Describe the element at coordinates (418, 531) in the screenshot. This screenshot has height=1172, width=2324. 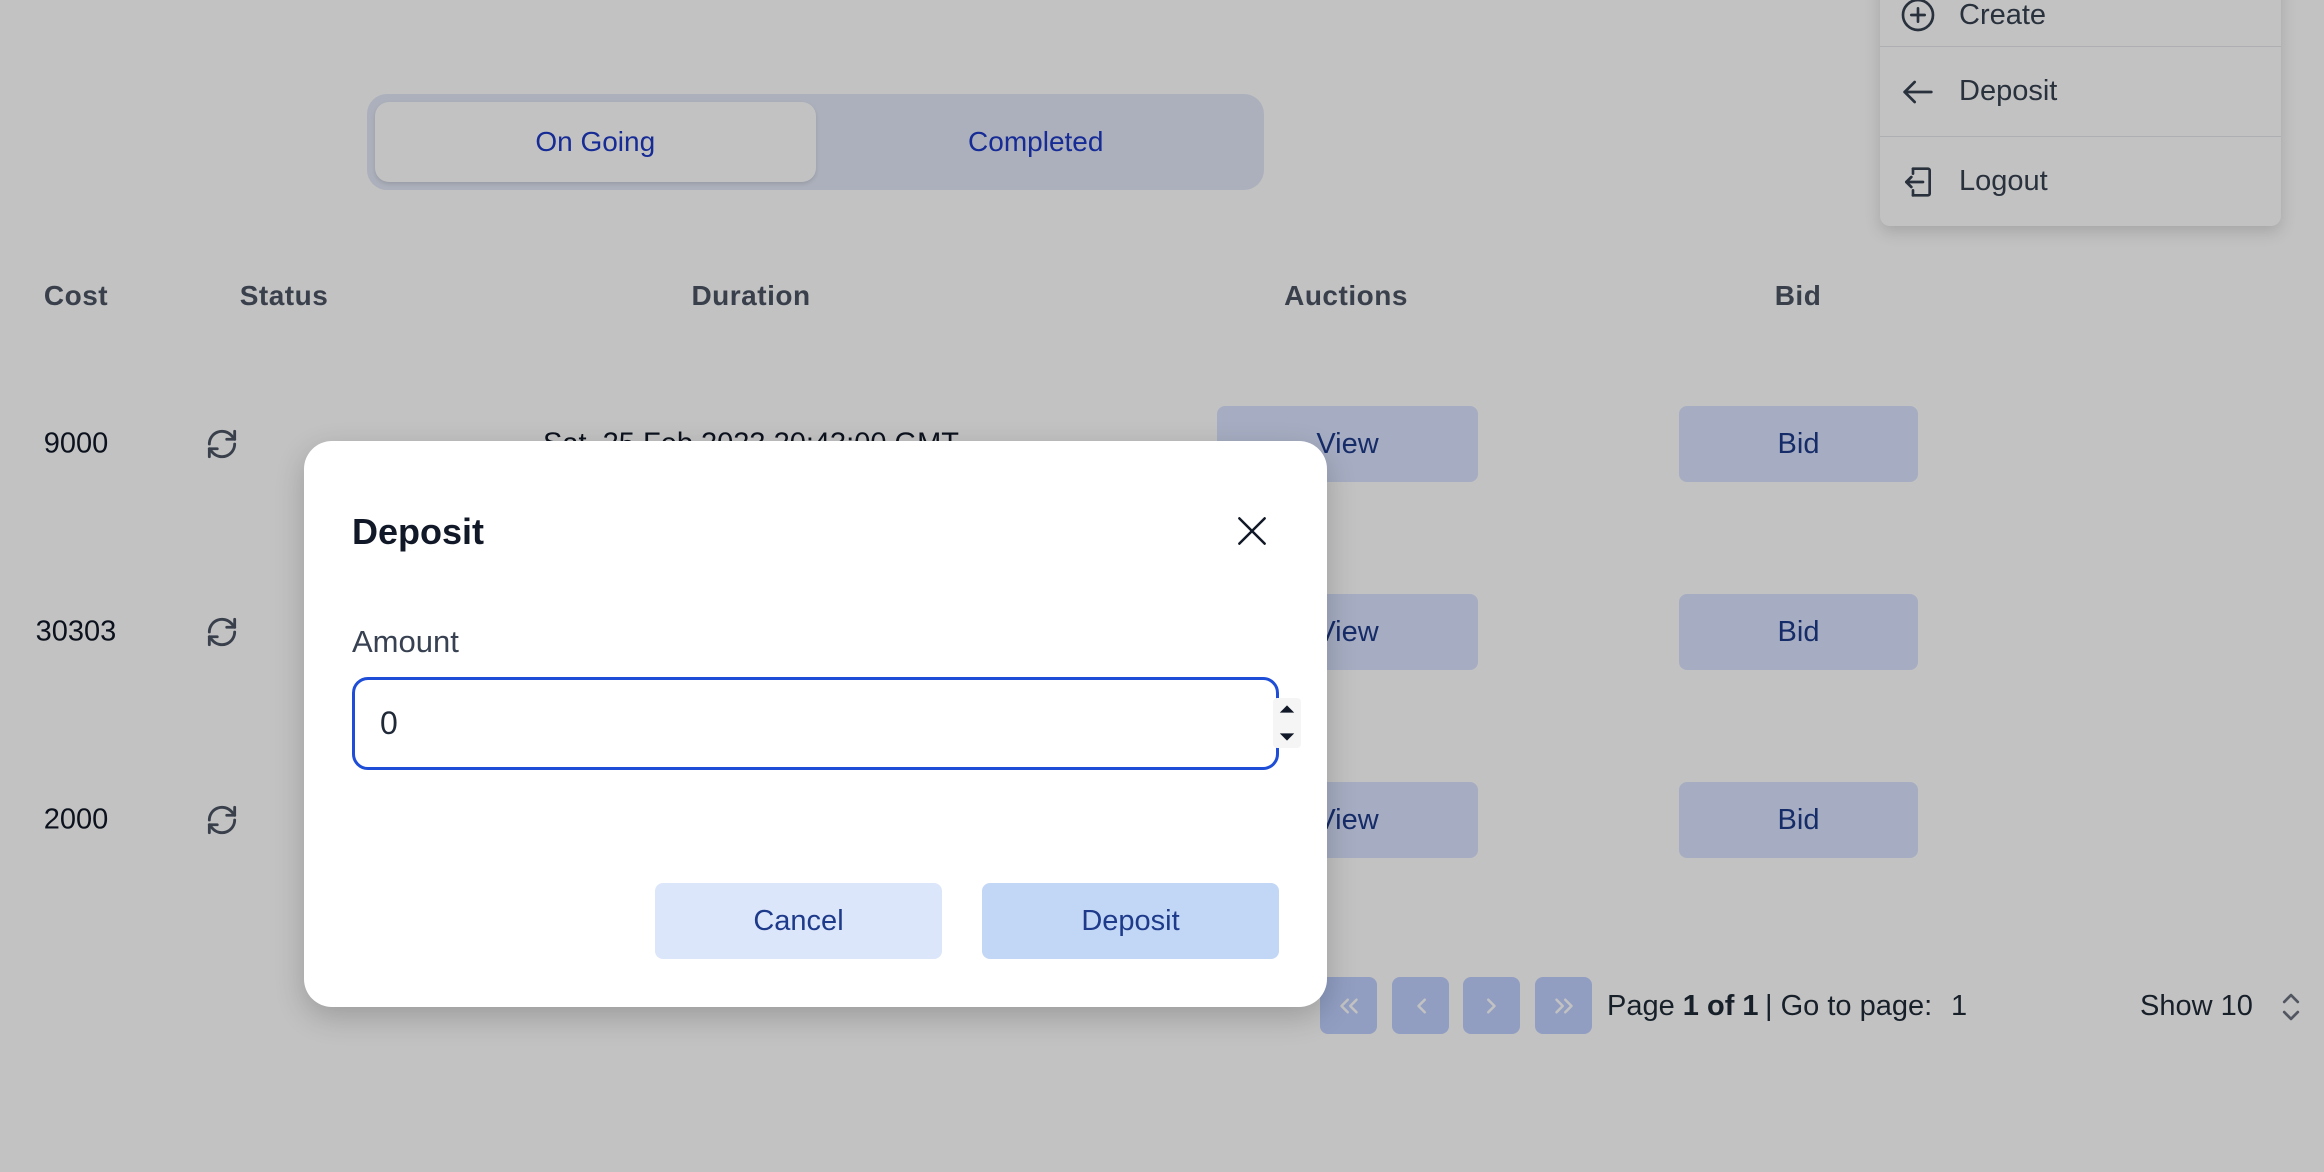
I see `modal-title: Deposit` at that location.